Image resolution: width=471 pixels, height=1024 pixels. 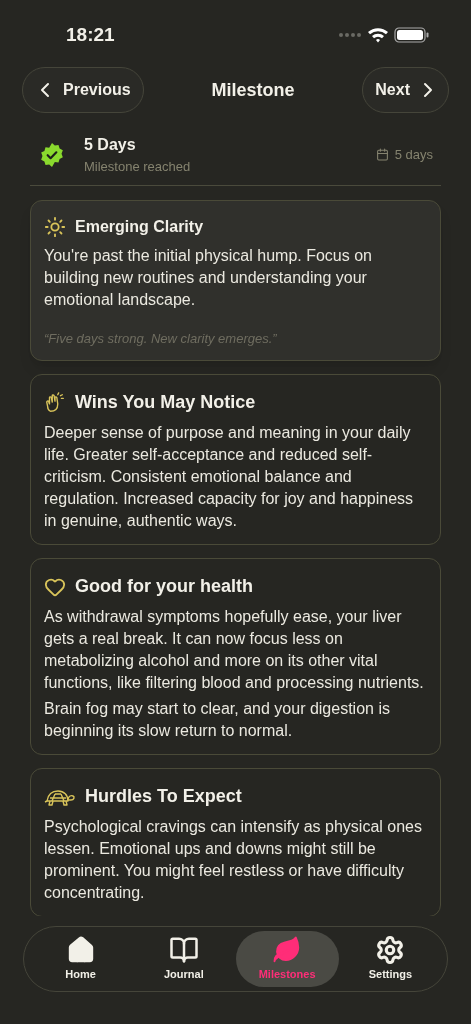 I want to click on signal-icon, so click(x=350, y=35).